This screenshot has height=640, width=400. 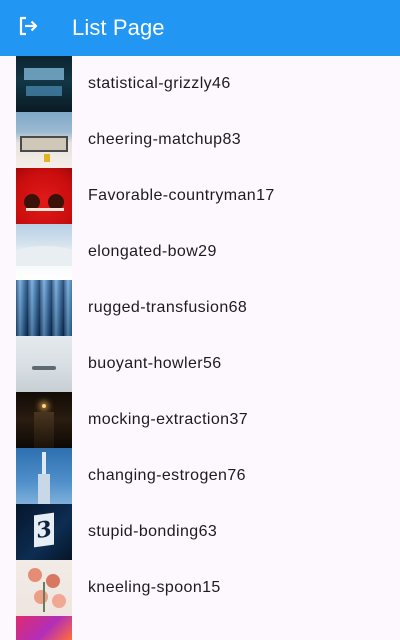 I want to click on list-item: statistical-grizzly46, so click(x=200, y=84).